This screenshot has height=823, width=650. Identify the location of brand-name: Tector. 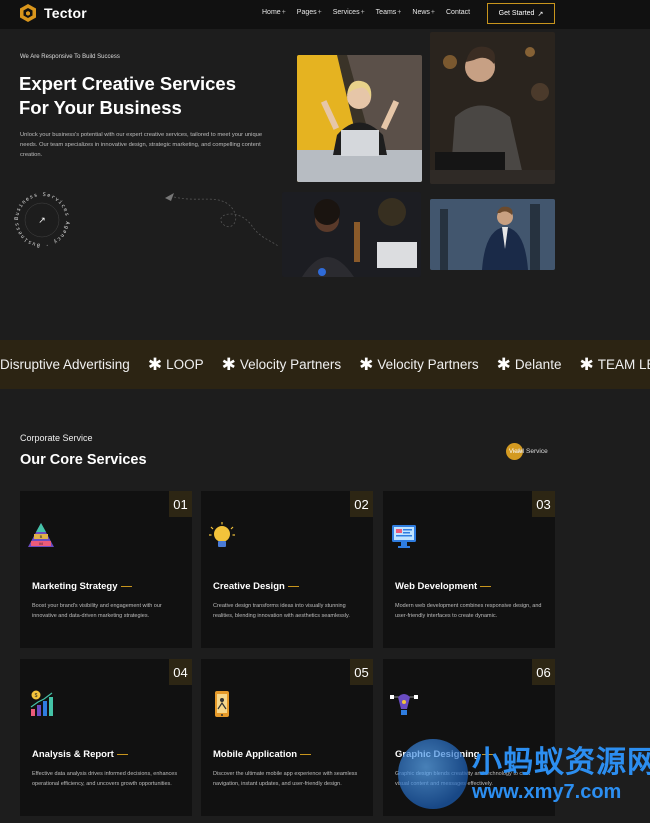
(65, 13).